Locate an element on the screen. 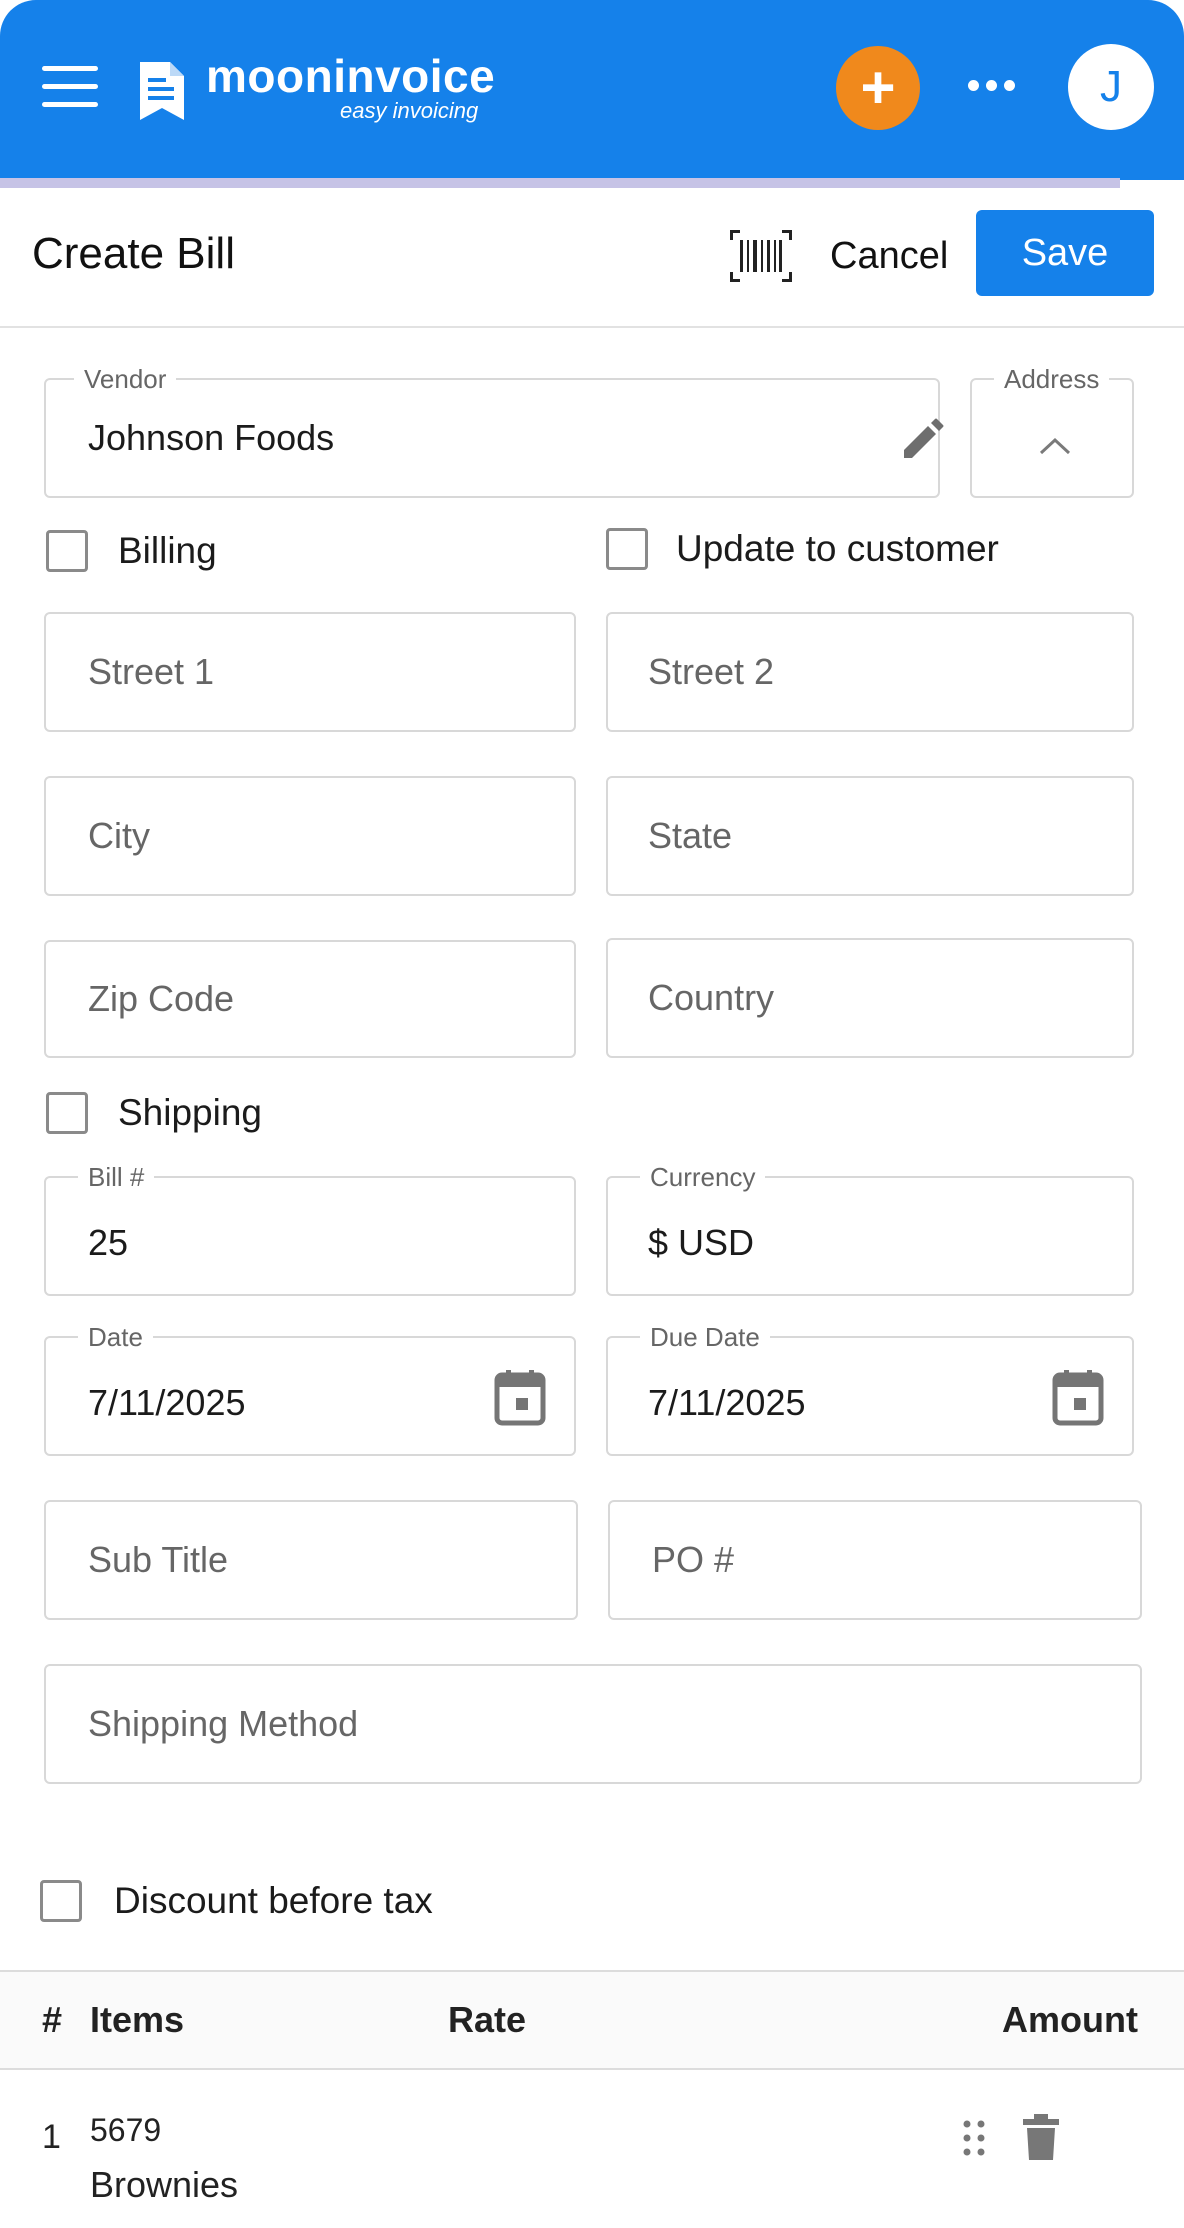 The image size is (1184, 2228). page-title: Create Bill is located at coordinates (133, 253).